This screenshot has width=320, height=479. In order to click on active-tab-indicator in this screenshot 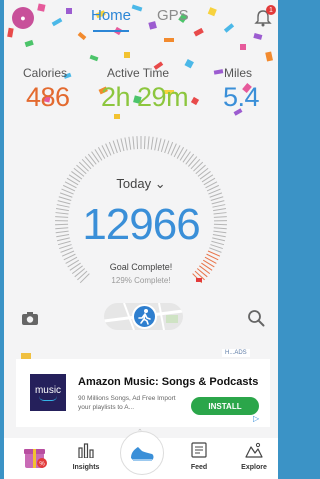, I will do `click(111, 31)`.